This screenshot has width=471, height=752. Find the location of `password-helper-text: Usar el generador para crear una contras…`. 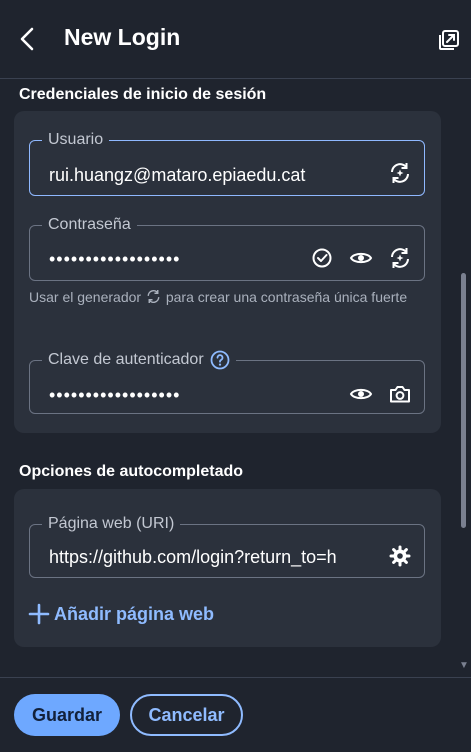

password-helper-text: Usar el generador para crear una contras… is located at coordinates (229, 297).